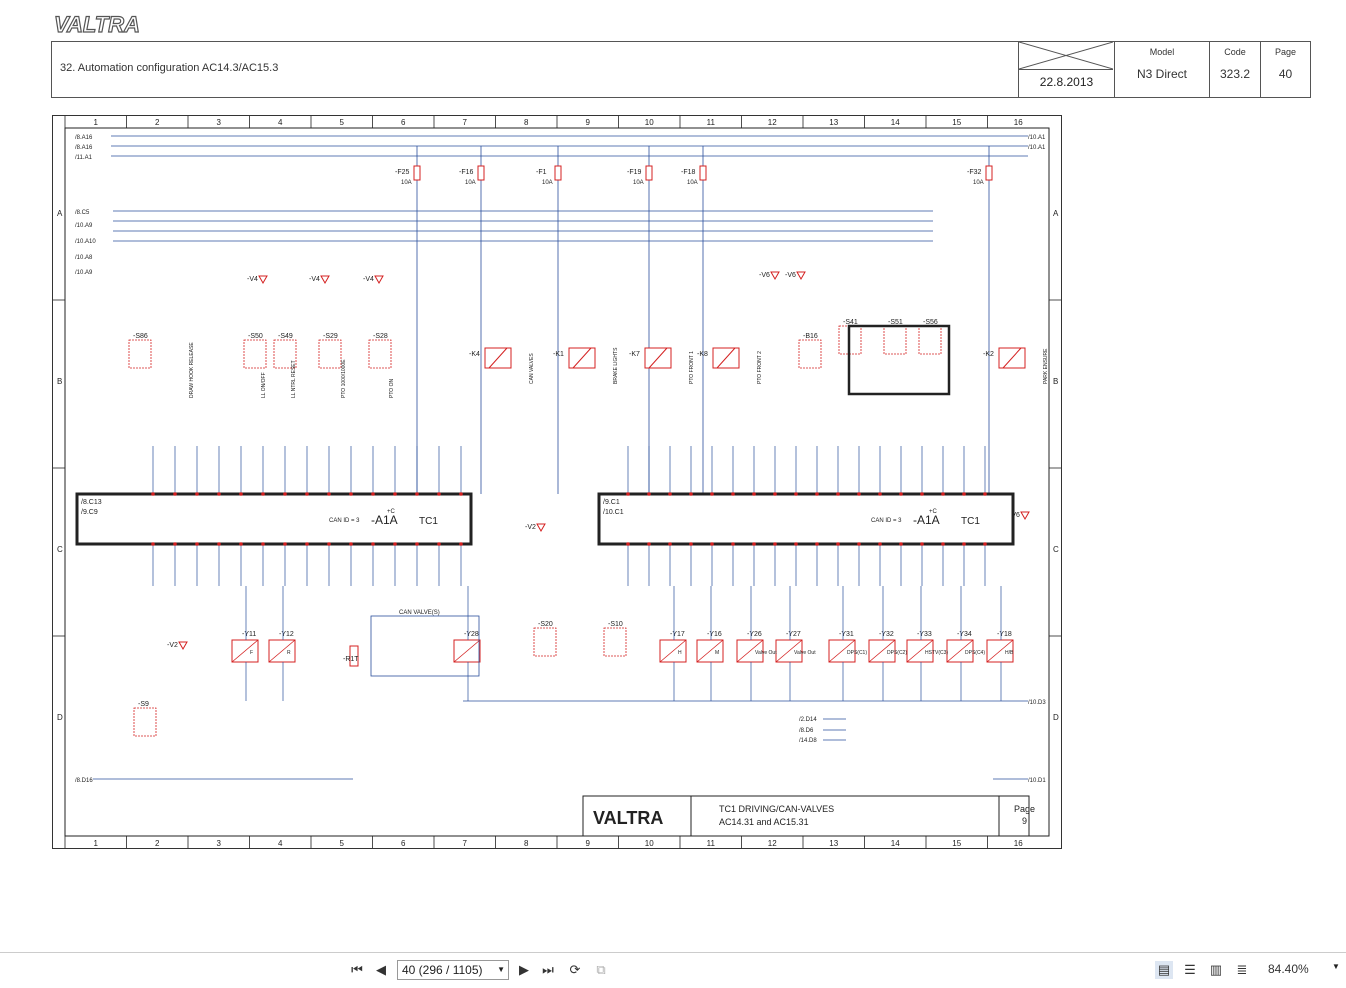 The width and height of the screenshot is (1346, 988). I want to click on switch-label: -S29, so click(330, 336).